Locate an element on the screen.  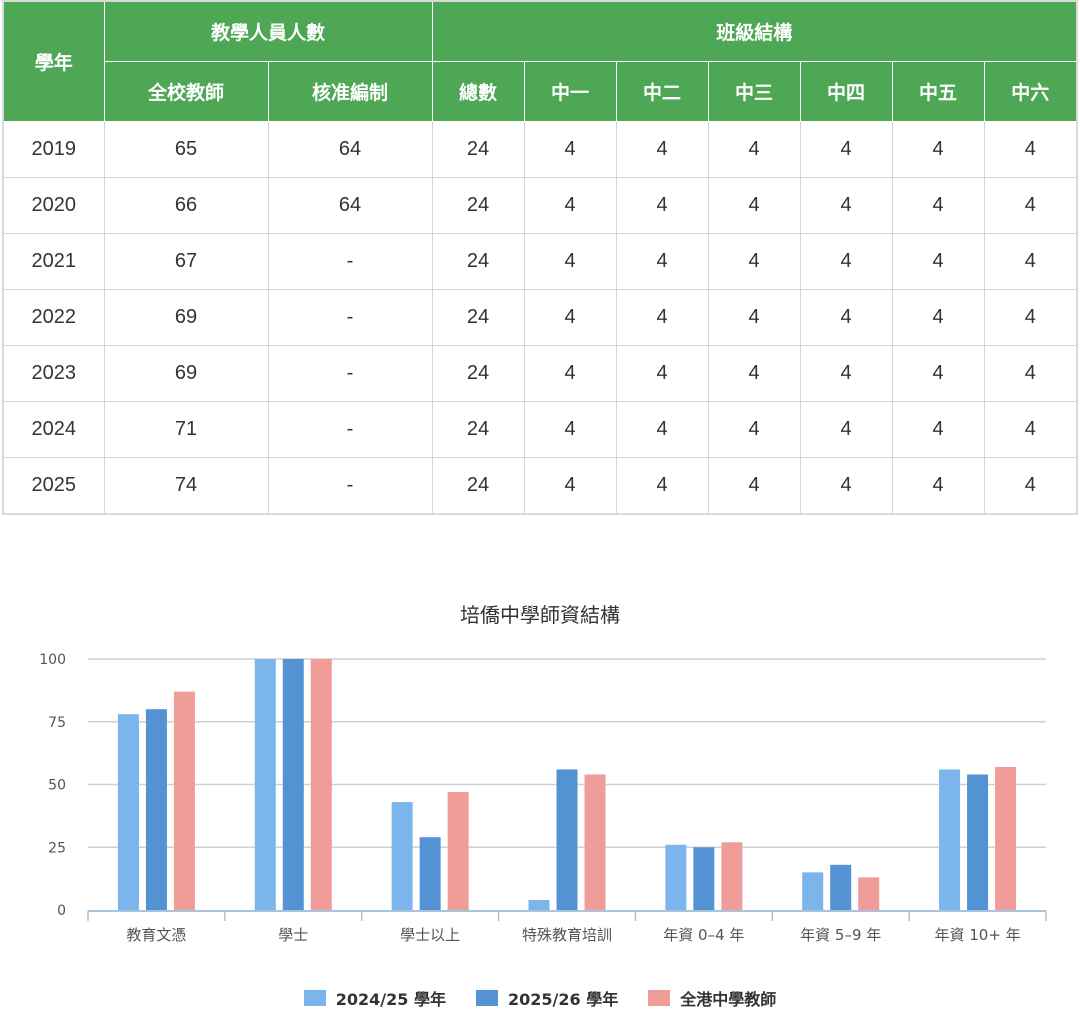
header-s1: 中一 is located at coordinates (570, 91).